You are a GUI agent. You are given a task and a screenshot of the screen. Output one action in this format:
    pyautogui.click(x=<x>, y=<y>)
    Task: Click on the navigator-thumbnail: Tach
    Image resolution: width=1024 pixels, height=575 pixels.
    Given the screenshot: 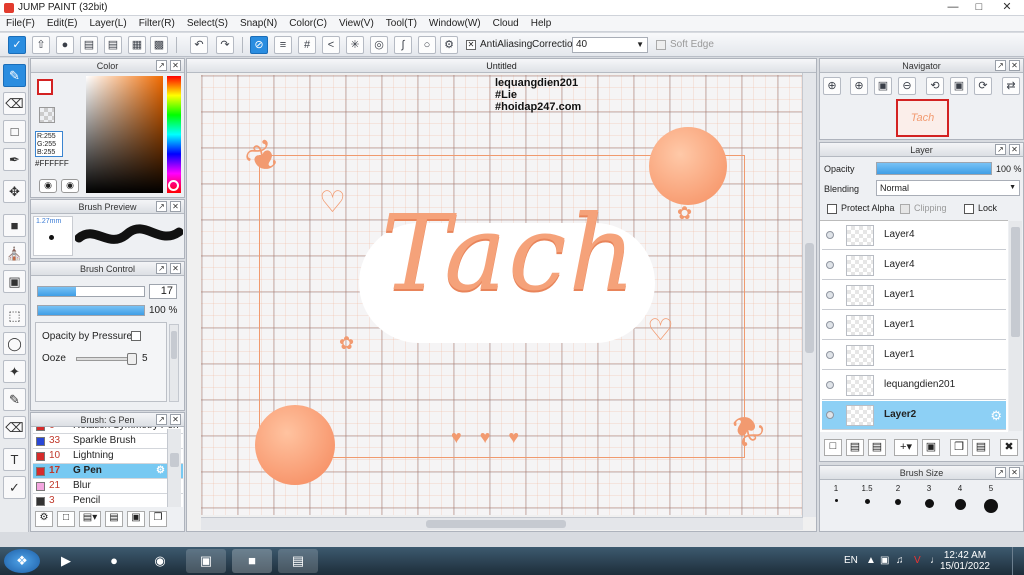 What is the action you would take?
    pyautogui.click(x=922, y=118)
    